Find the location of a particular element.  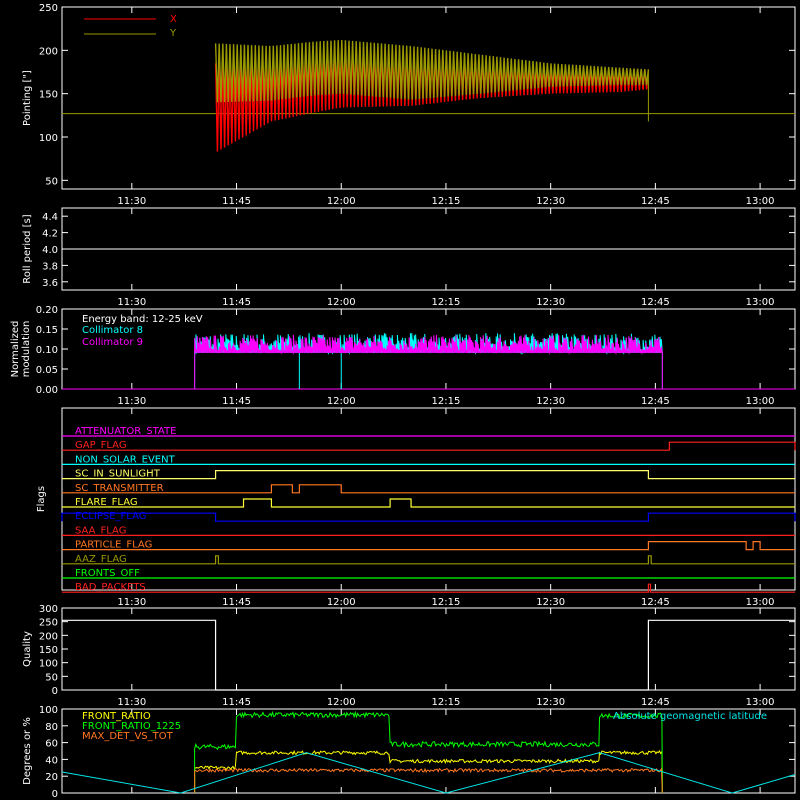

flag-trace-sc-transmitter is located at coordinates (428, 489).